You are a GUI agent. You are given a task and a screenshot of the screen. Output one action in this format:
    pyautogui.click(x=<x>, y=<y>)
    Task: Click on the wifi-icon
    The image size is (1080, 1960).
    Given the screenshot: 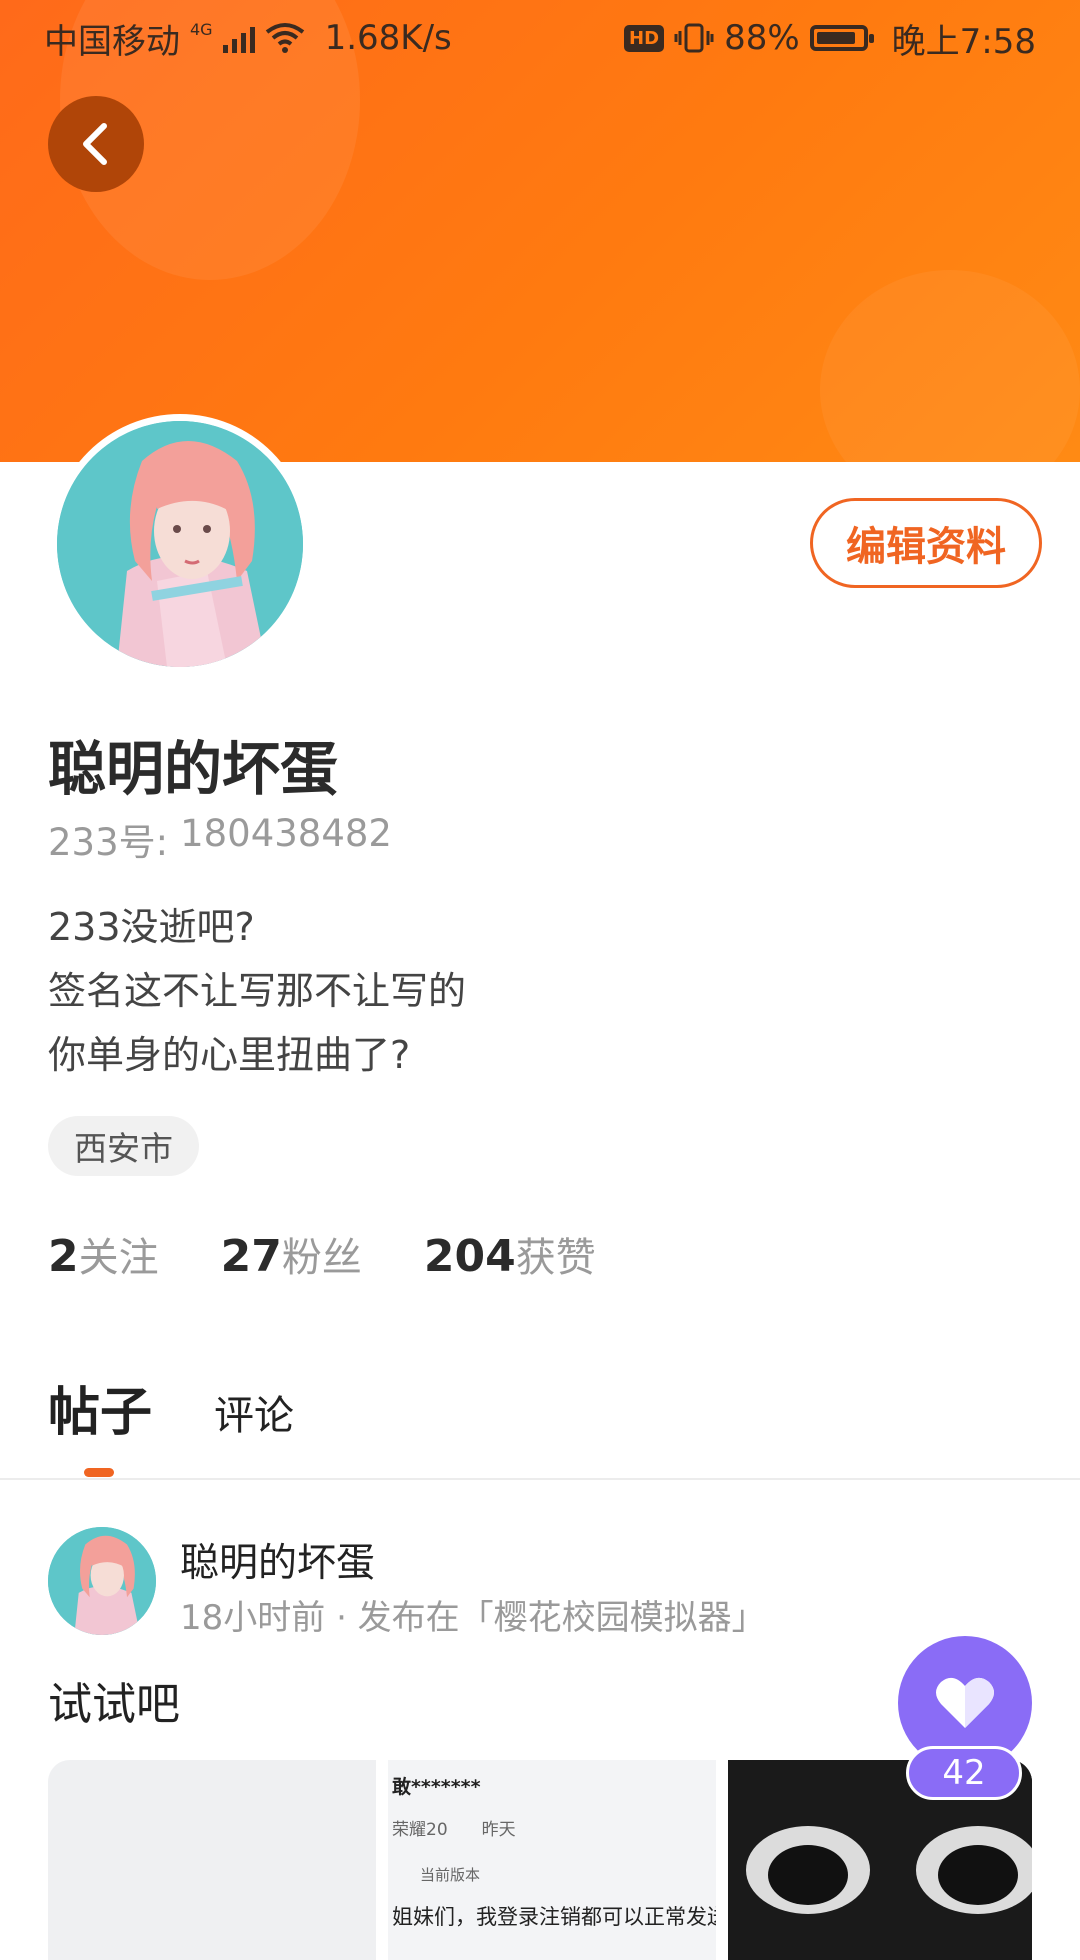 What is the action you would take?
    pyautogui.click(x=284, y=38)
    